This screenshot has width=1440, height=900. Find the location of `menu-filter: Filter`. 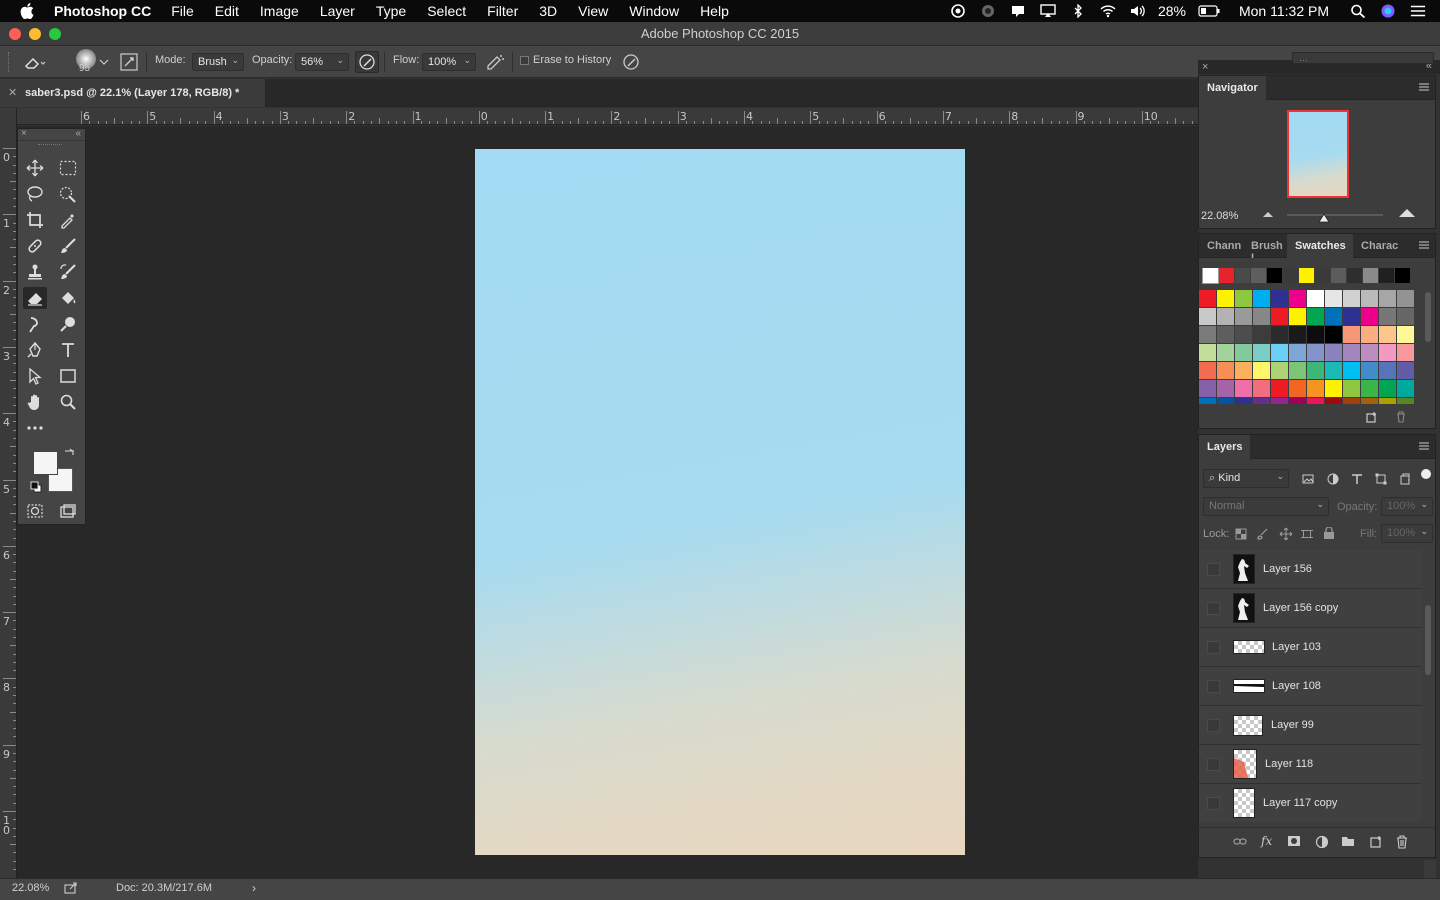

menu-filter: Filter is located at coordinates (502, 11).